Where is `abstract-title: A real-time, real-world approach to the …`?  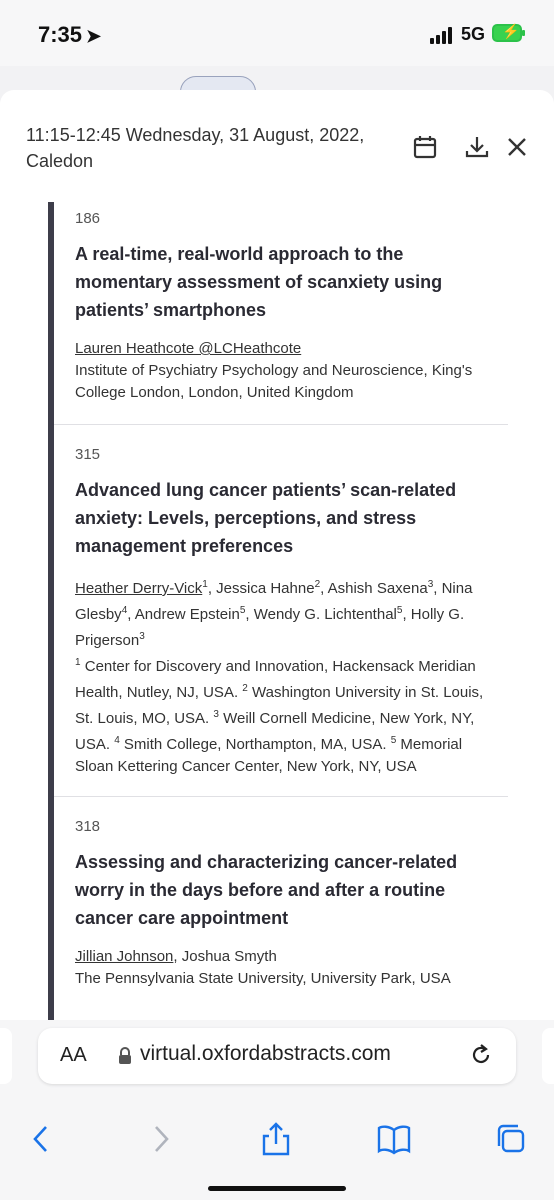 abstract-title: A real-time, real-world approach to the … is located at coordinates (285, 282).